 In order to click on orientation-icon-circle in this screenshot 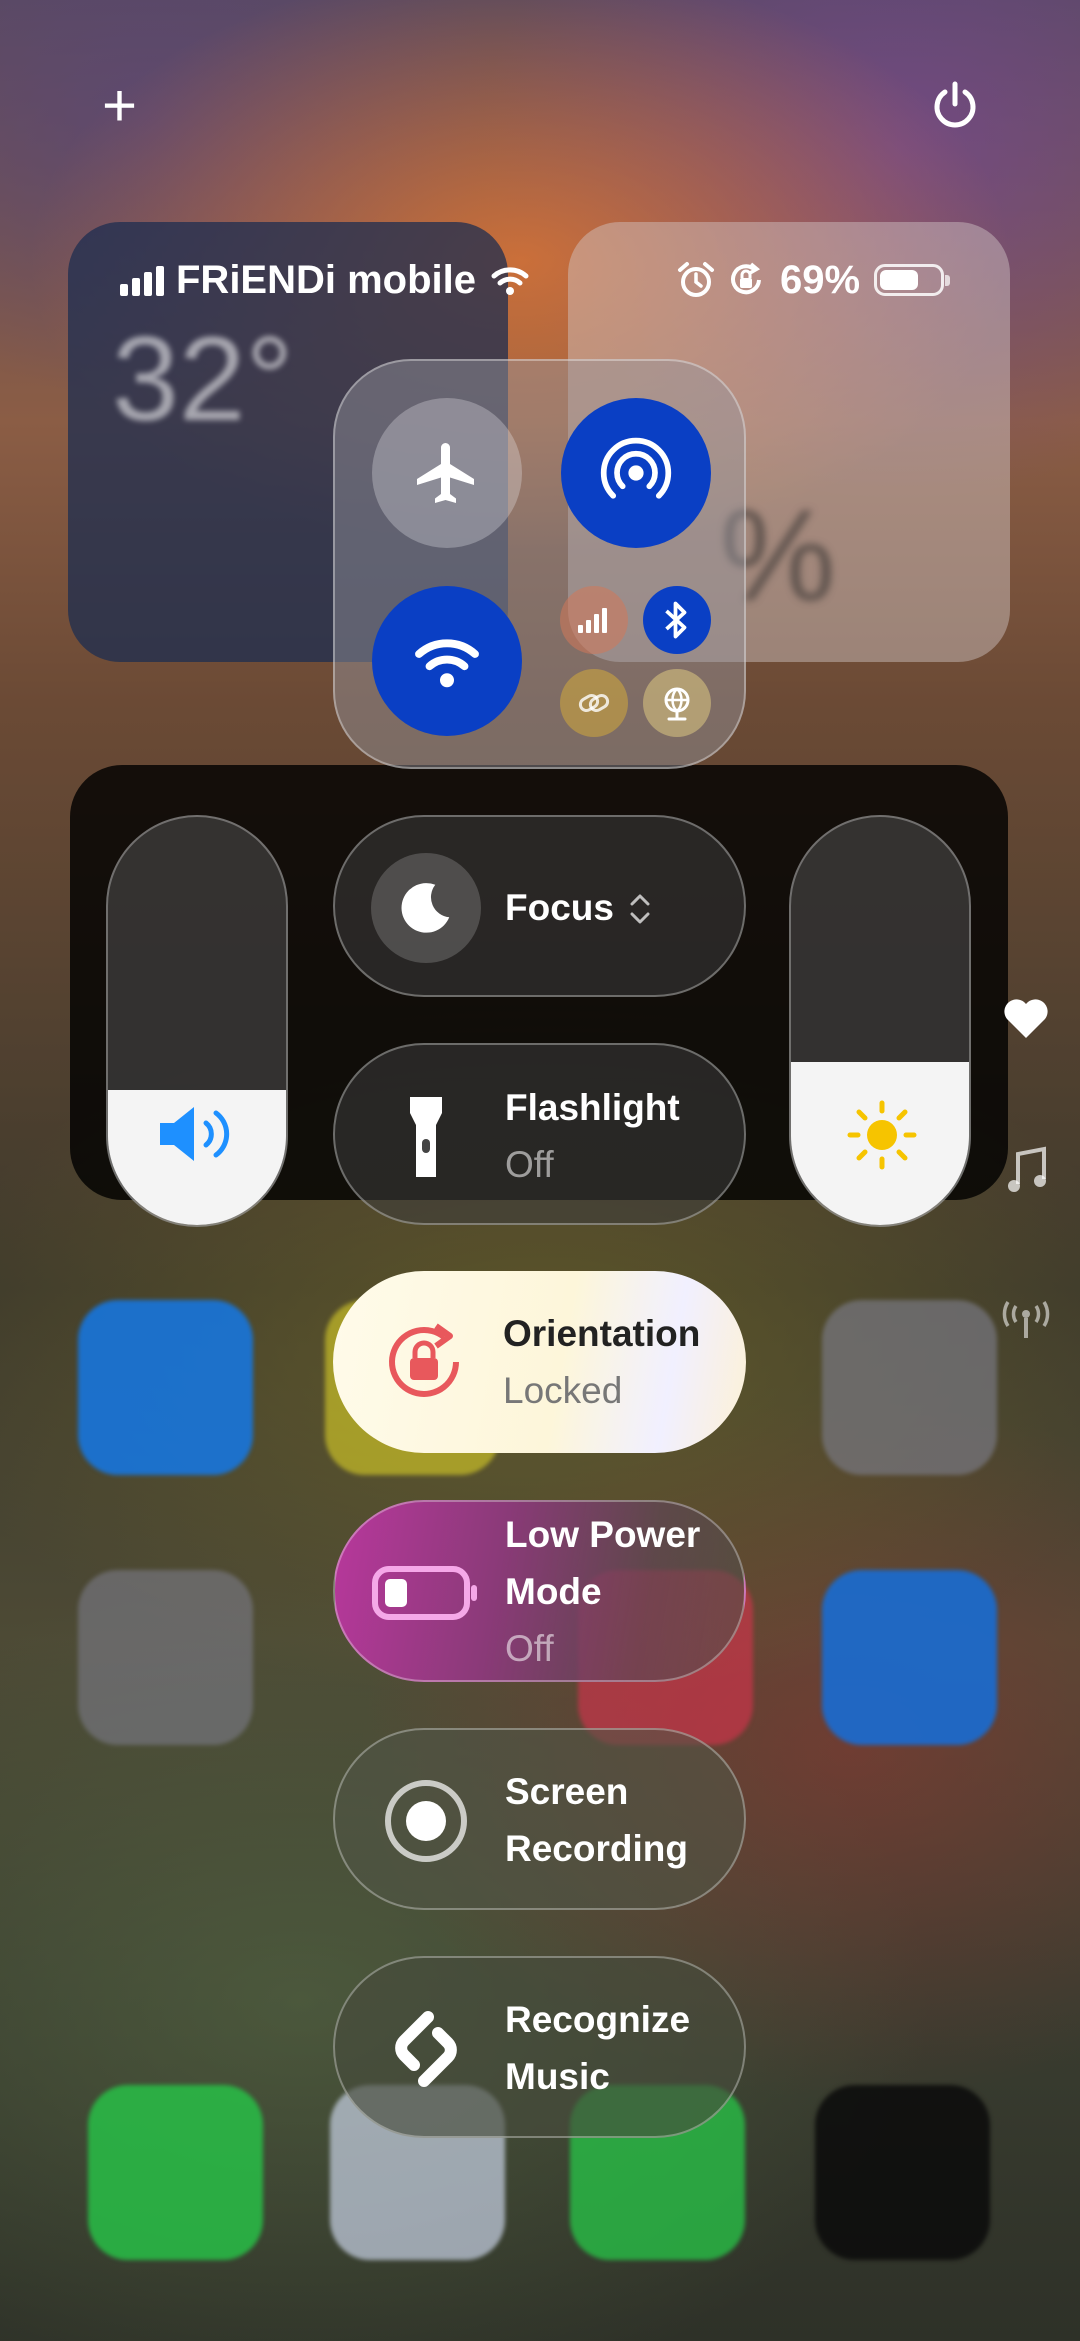, I will do `click(424, 1362)`.